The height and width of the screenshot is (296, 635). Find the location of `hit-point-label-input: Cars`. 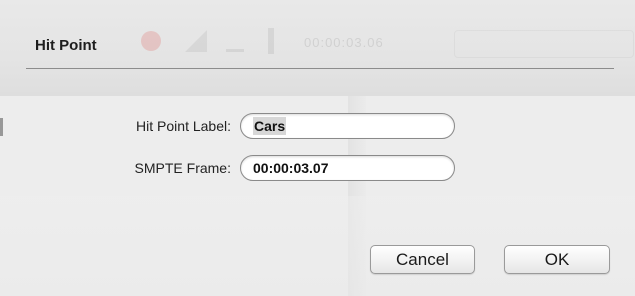

hit-point-label-input: Cars is located at coordinates (347, 126).